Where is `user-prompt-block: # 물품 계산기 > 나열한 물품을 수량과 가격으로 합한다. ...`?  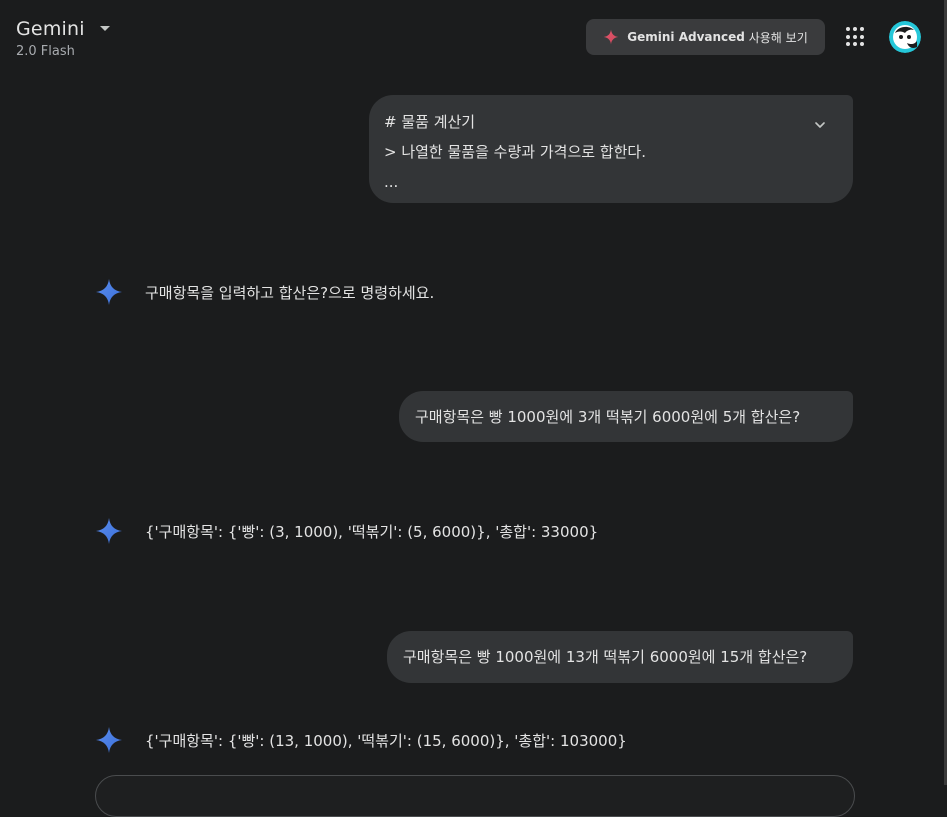
user-prompt-block: # 물품 계산기 > 나열한 물품을 수량과 가격으로 합한다. ... is located at coordinates (611, 149).